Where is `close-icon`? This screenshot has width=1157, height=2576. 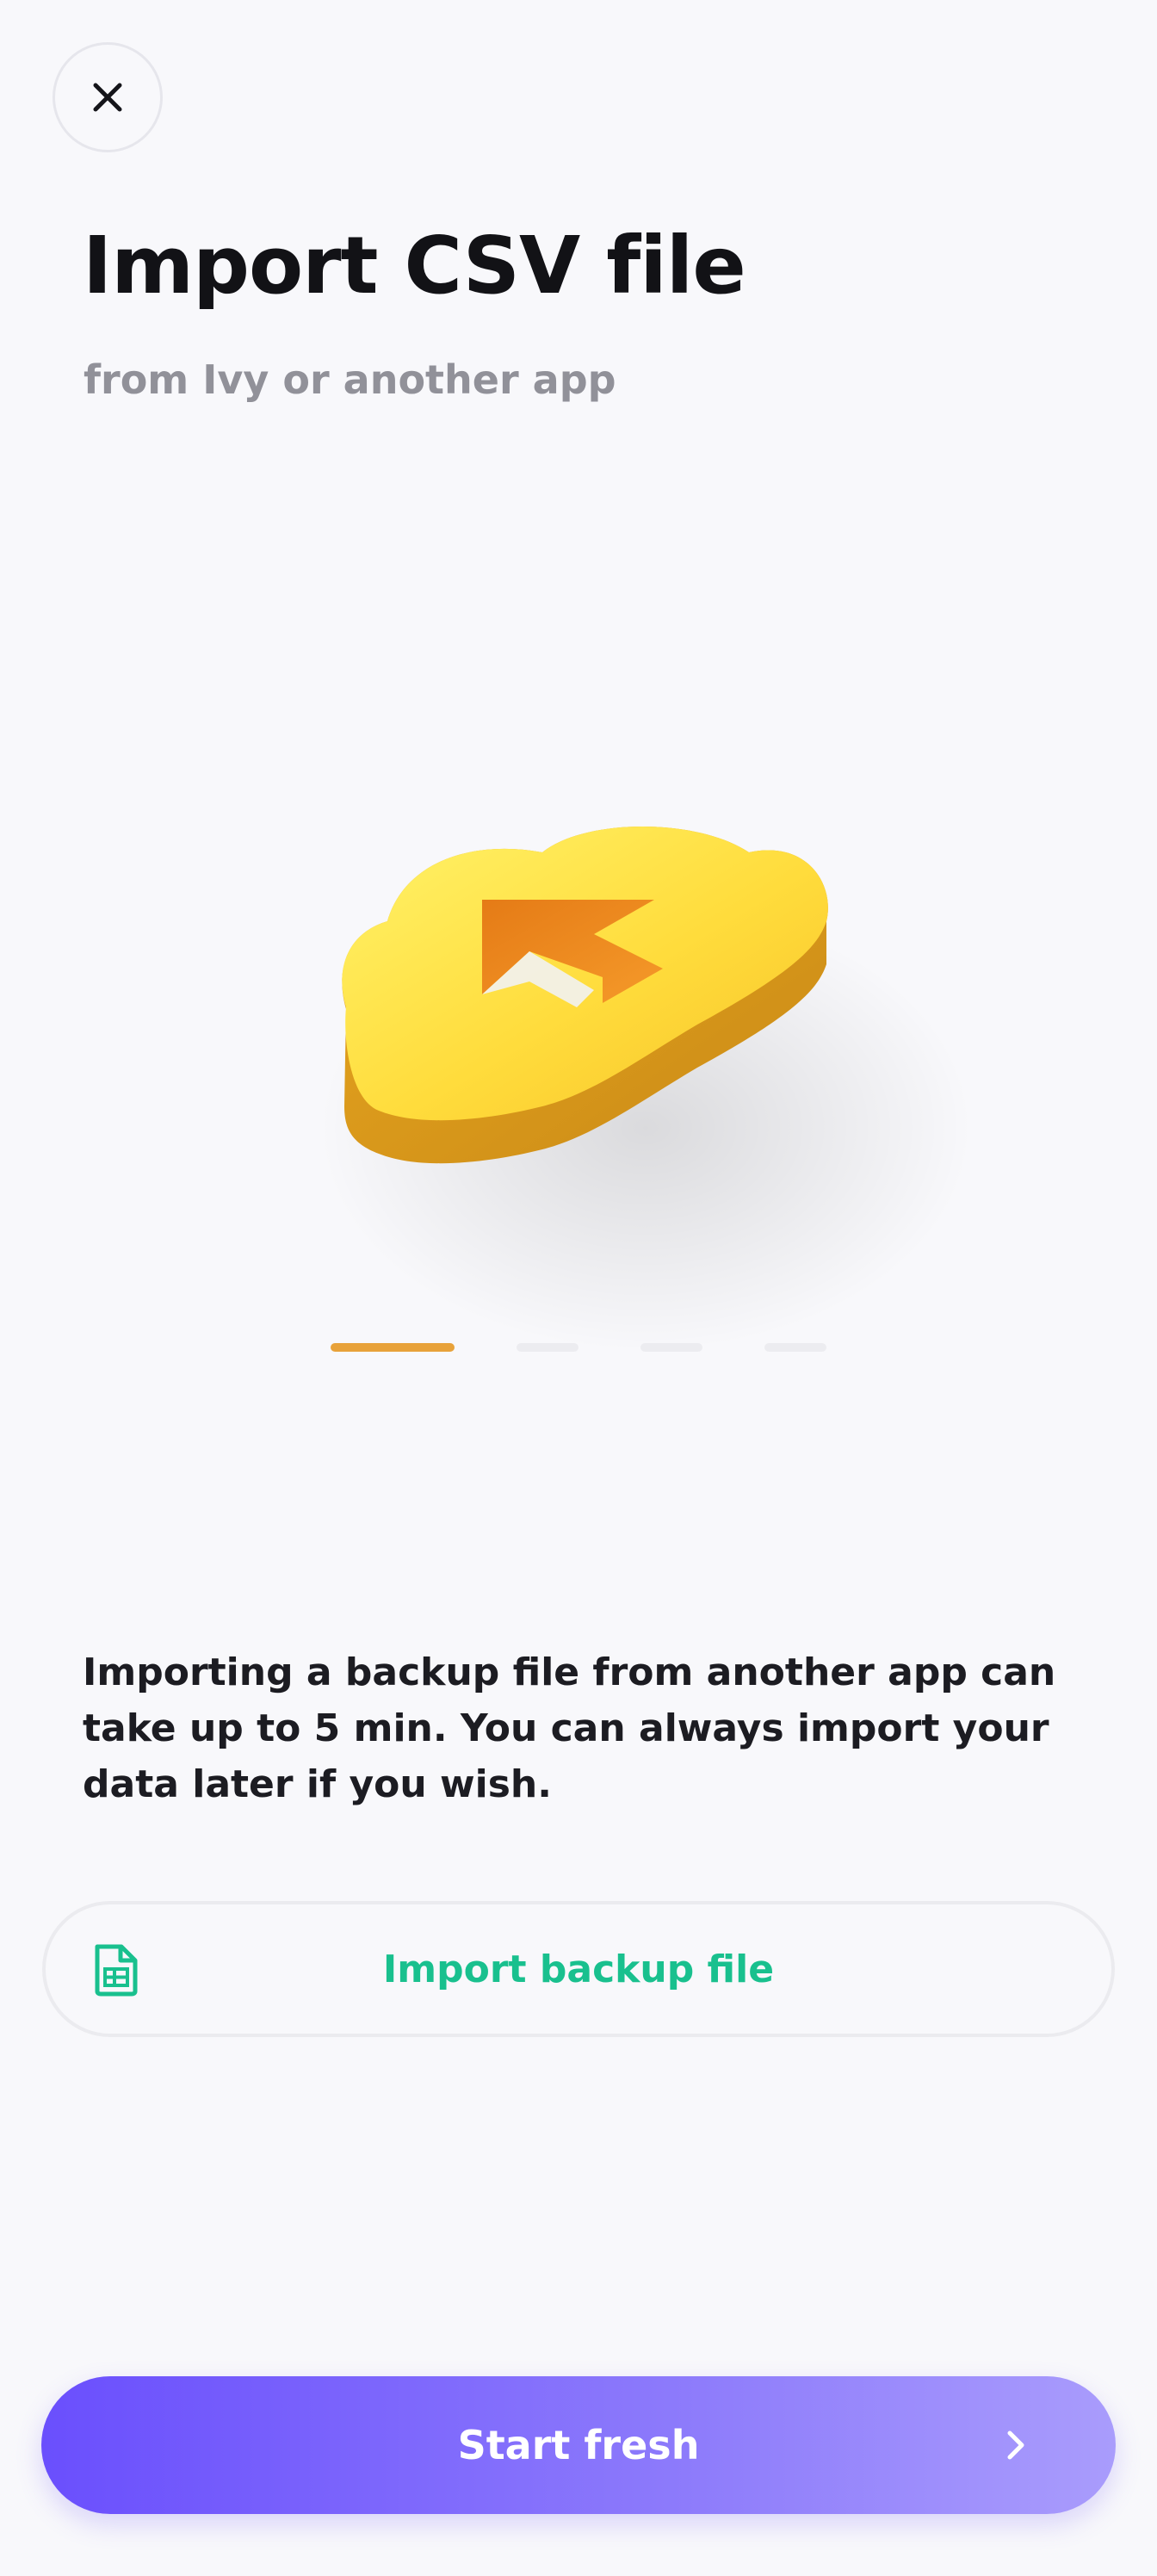
close-icon is located at coordinates (108, 97).